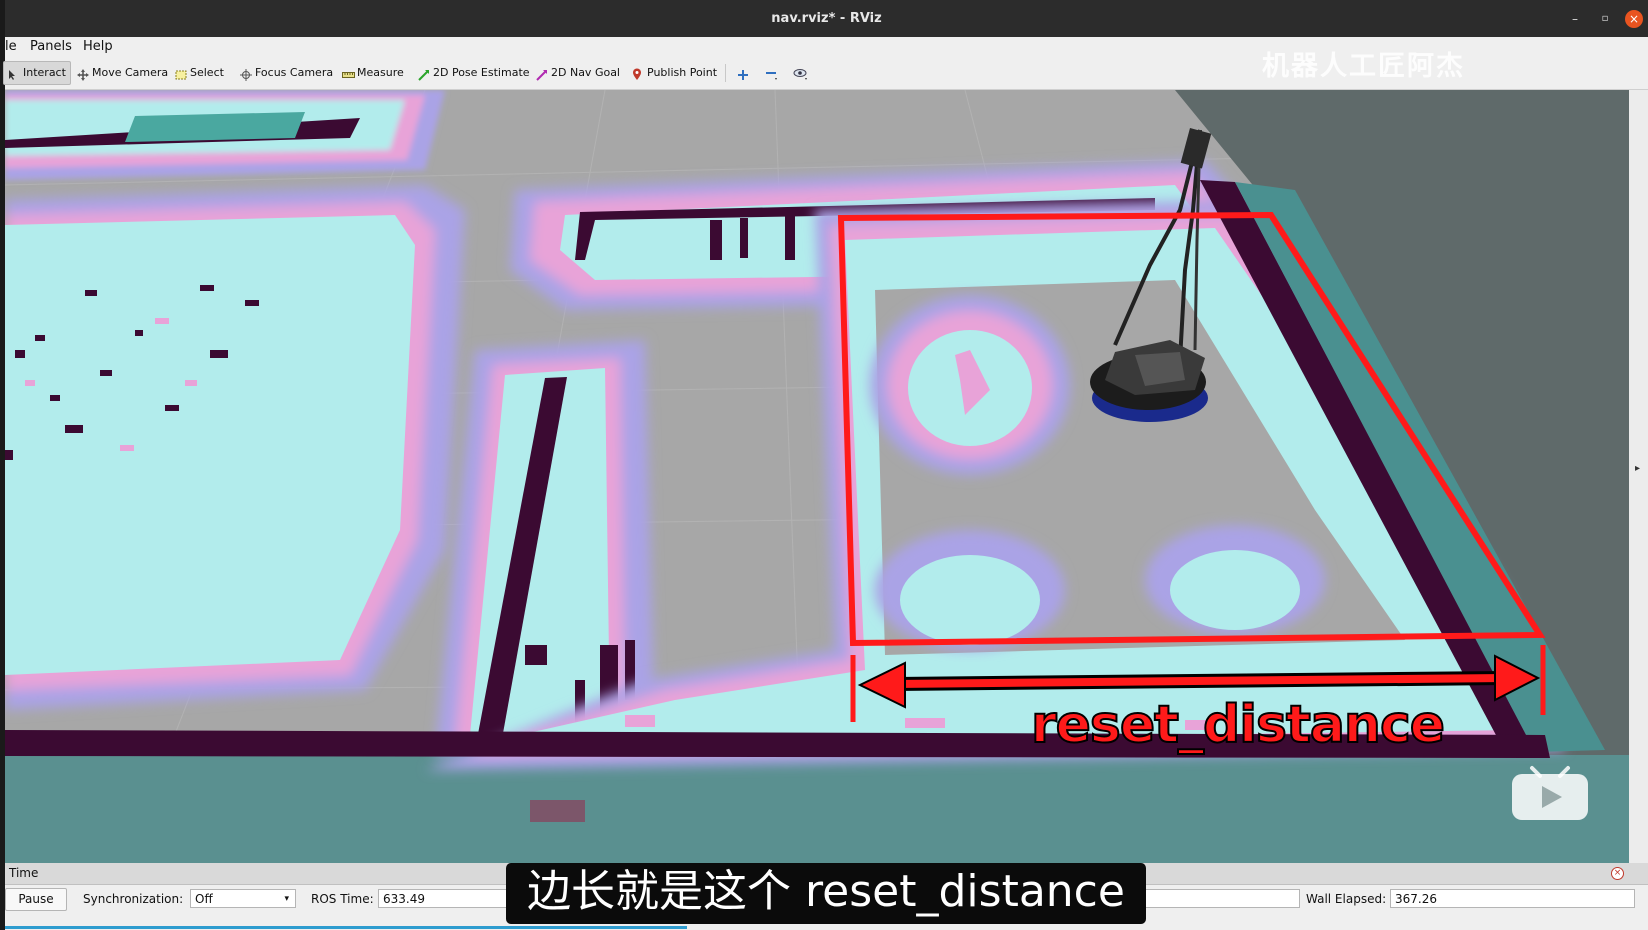 The width and height of the screenshot is (1648, 930). I want to click on menu-panels: Panels, so click(51, 46).